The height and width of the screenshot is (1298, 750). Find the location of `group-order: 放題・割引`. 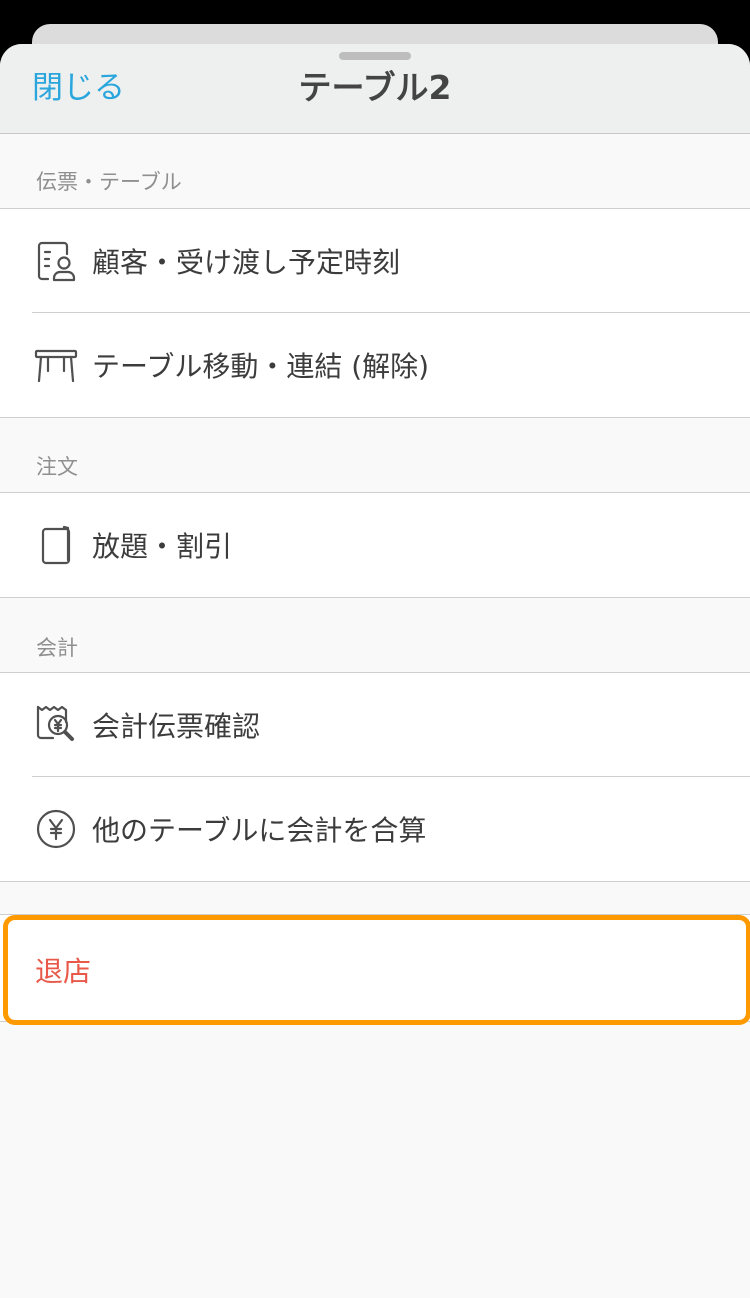

group-order: 放題・割引 is located at coordinates (375, 545).